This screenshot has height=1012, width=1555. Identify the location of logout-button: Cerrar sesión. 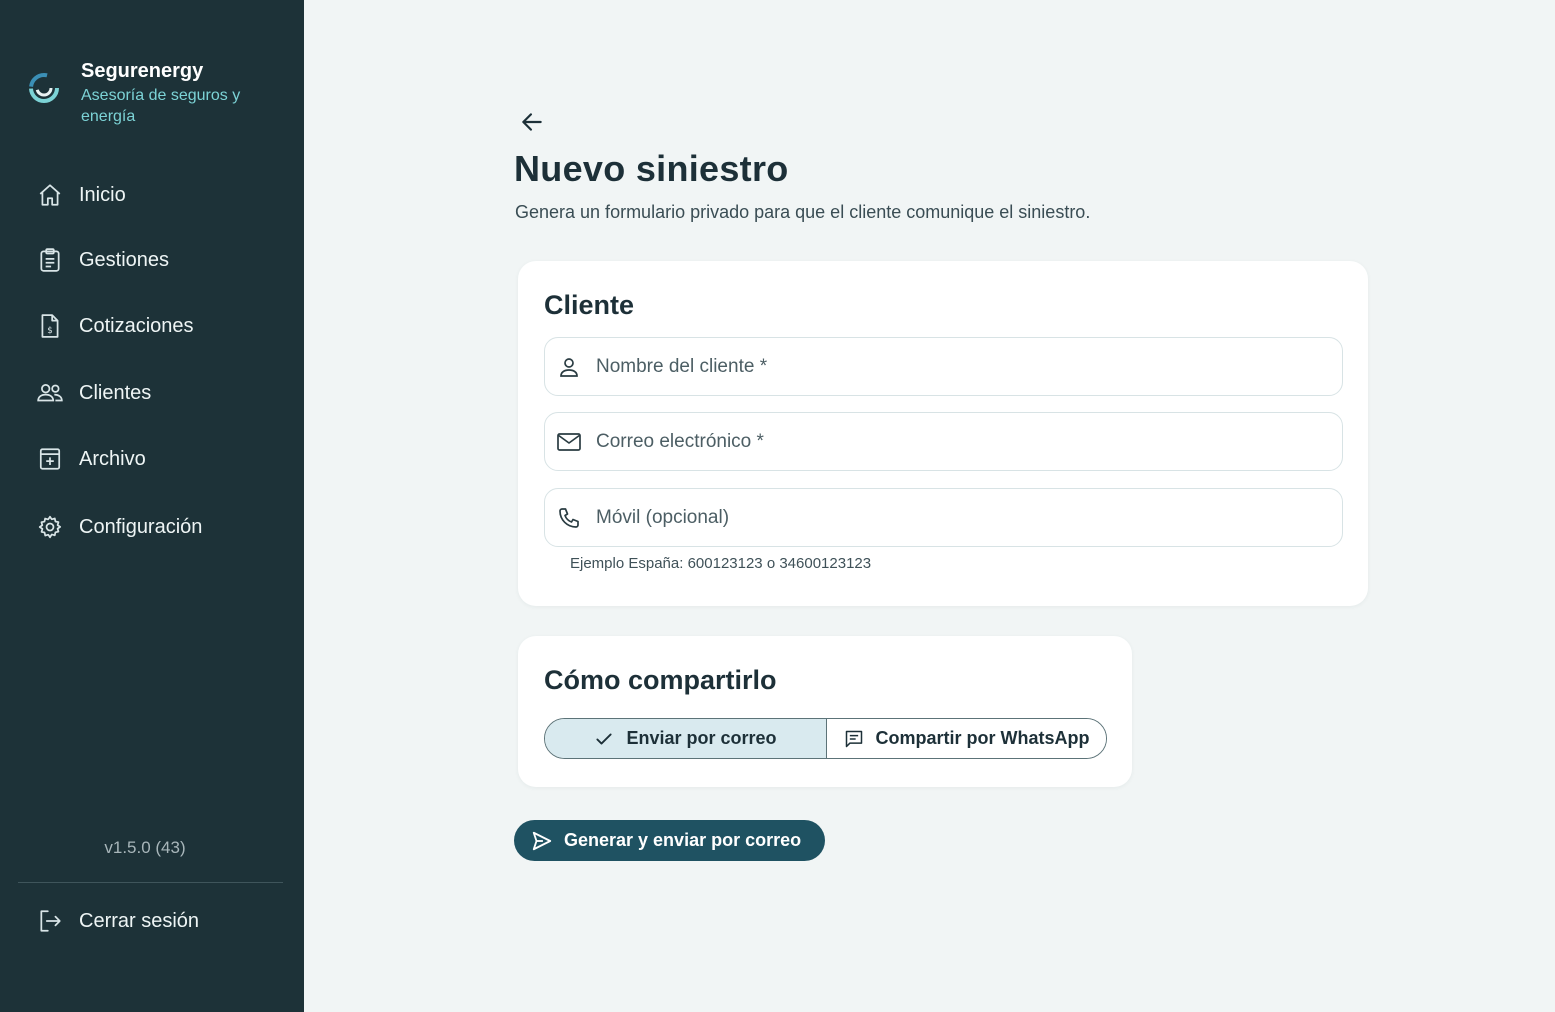
(152, 921).